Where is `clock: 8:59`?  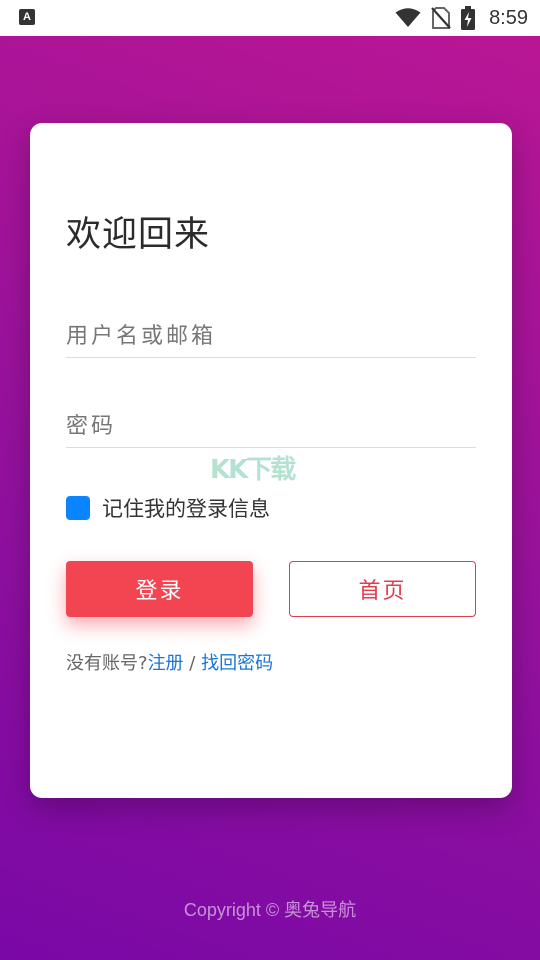
clock: 8:59 is located at coordinates (508, 17).